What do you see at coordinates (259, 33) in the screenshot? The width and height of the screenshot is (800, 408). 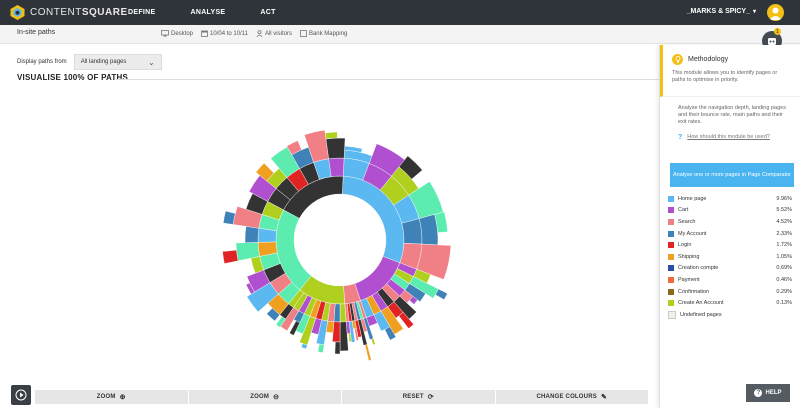 I see `user-icon` at bounding box center [259, 33].